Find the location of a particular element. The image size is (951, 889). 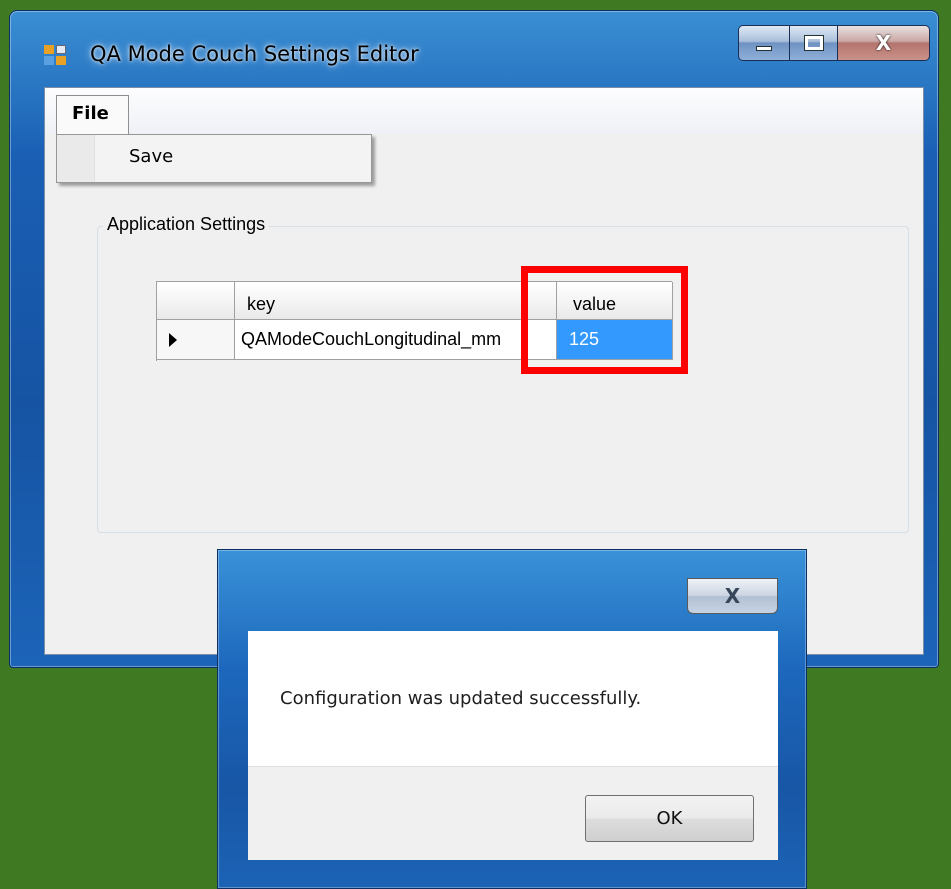

maximize-icon is located at coordinates (813, 43).